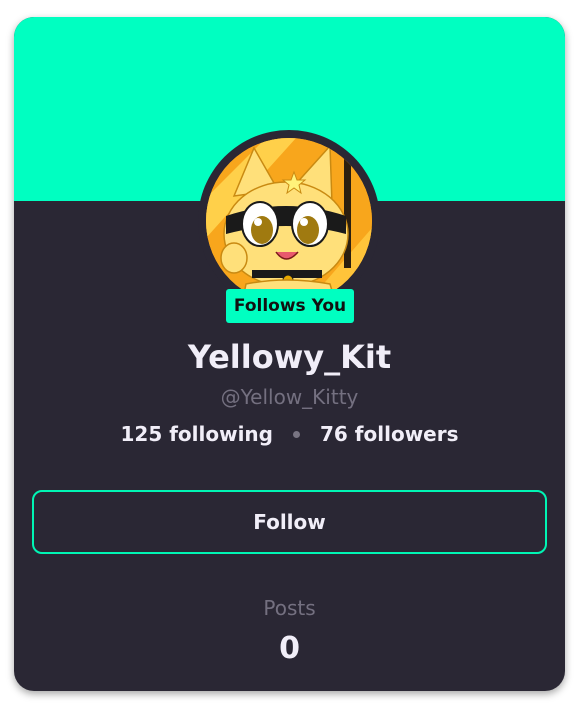 This screenshot has height=707, width=579. Describe the element at coordinates (289, 648) in the screenshot. I see `posts-count: 0` at that location.